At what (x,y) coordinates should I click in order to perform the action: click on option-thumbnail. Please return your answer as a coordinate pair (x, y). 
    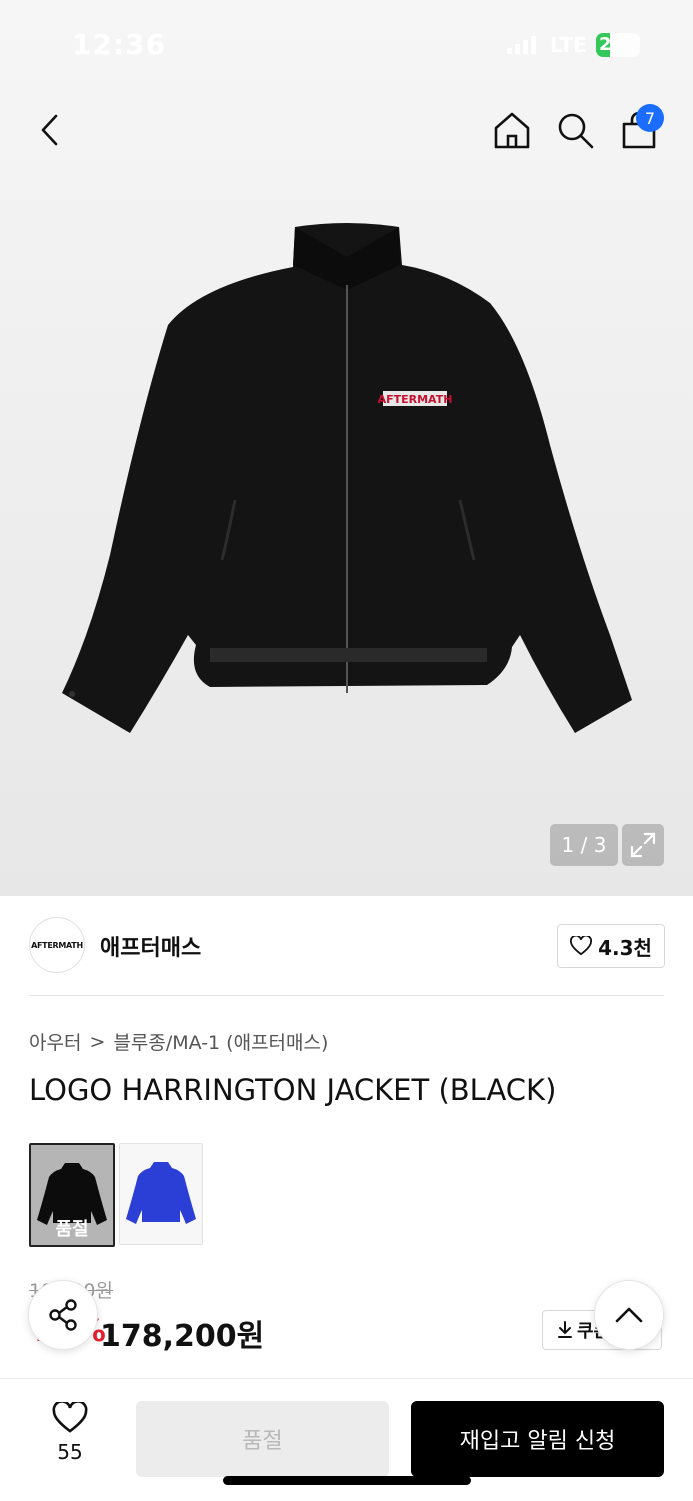
    Looking at the image, I should click on (161, 1194).